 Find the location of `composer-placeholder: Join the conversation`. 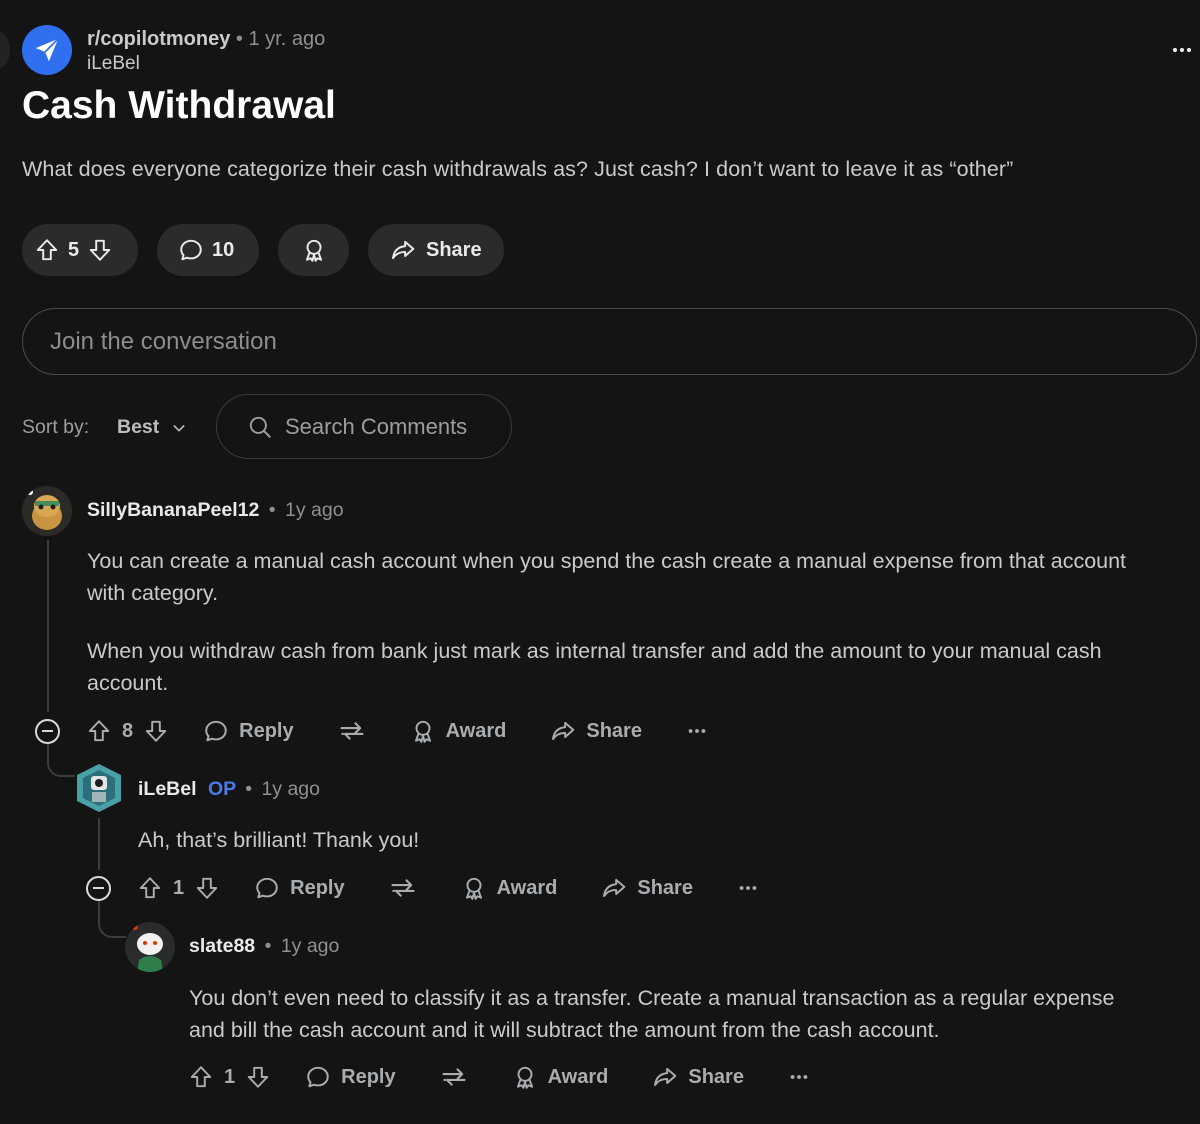

composer-placeholder: Join the conversation is located at coordinates (163, 341).